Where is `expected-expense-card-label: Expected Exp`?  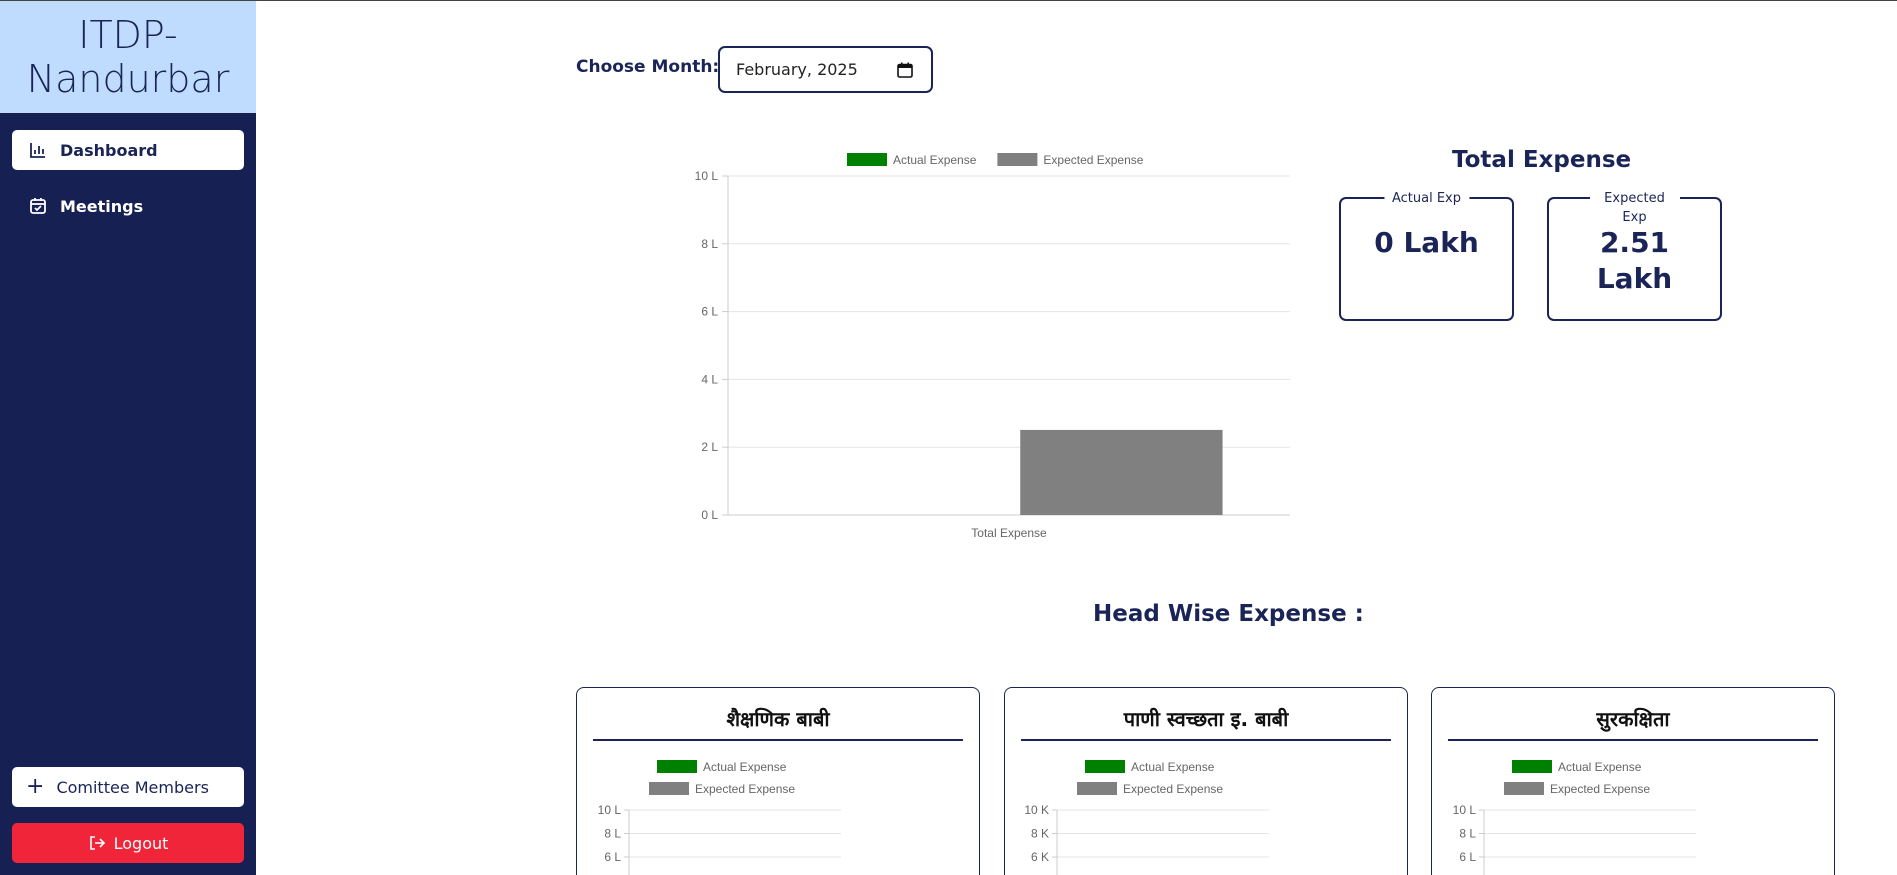
expected-expense-card-label: Expected Exp is located at coordinates (1634, 208).